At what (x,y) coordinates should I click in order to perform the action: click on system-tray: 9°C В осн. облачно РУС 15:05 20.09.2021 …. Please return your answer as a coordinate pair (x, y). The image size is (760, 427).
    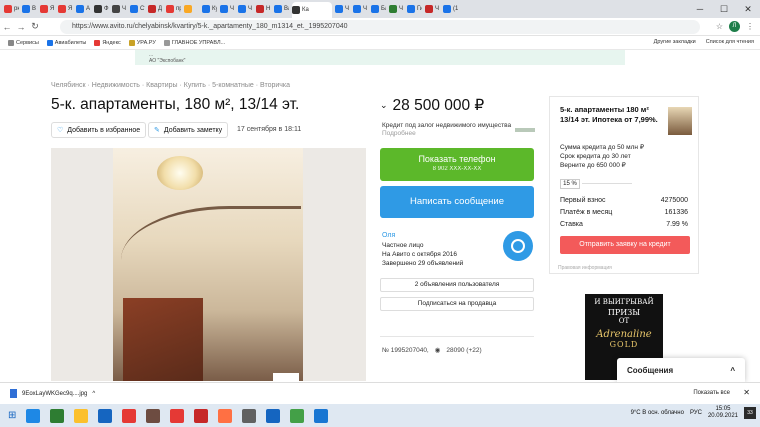
    Looking at the image, I should click on (693, 413).